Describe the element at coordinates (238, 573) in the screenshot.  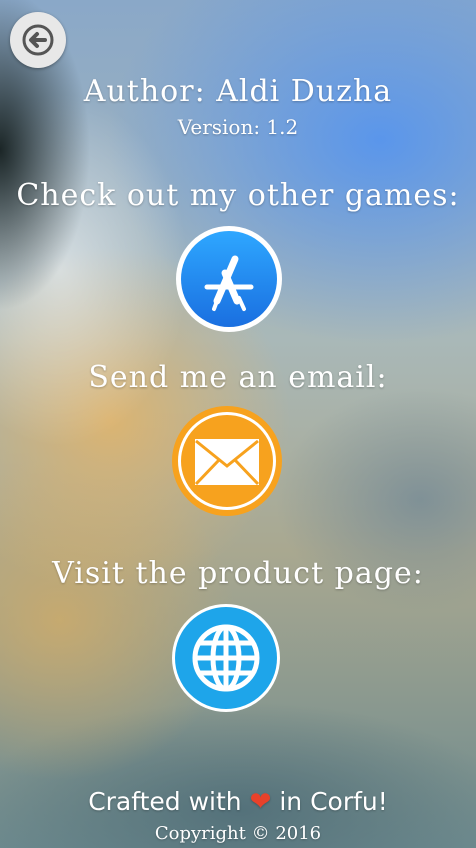
I see `product-page-label: Visit the product page:` at that location.